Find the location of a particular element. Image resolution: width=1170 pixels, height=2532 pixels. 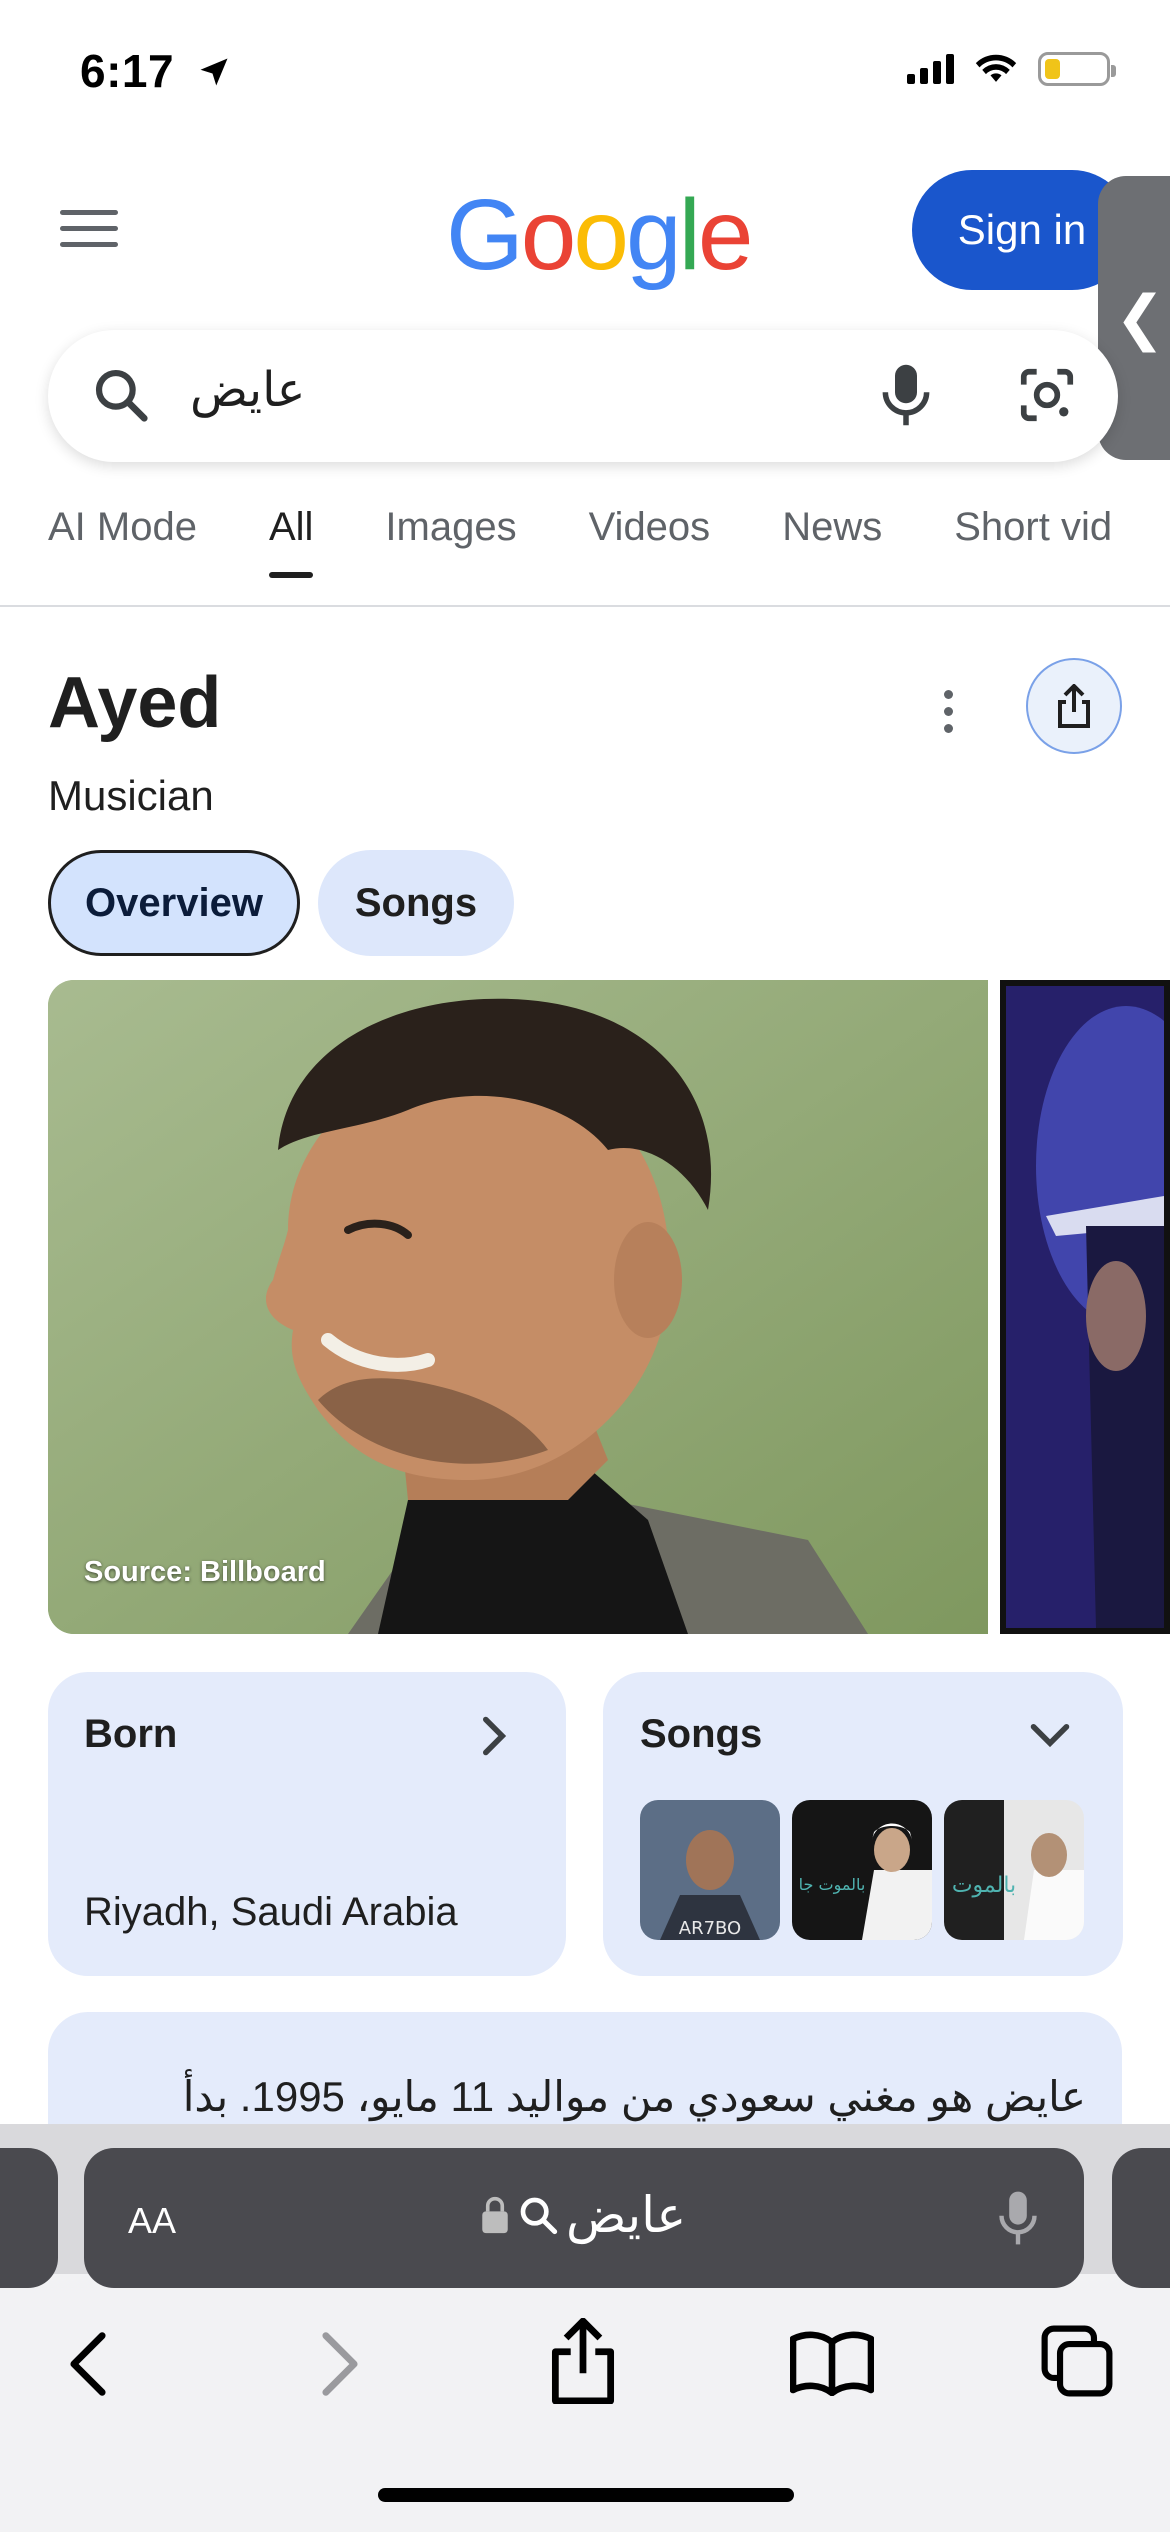

google-lens-icon is located at coordinates (1047, 395).